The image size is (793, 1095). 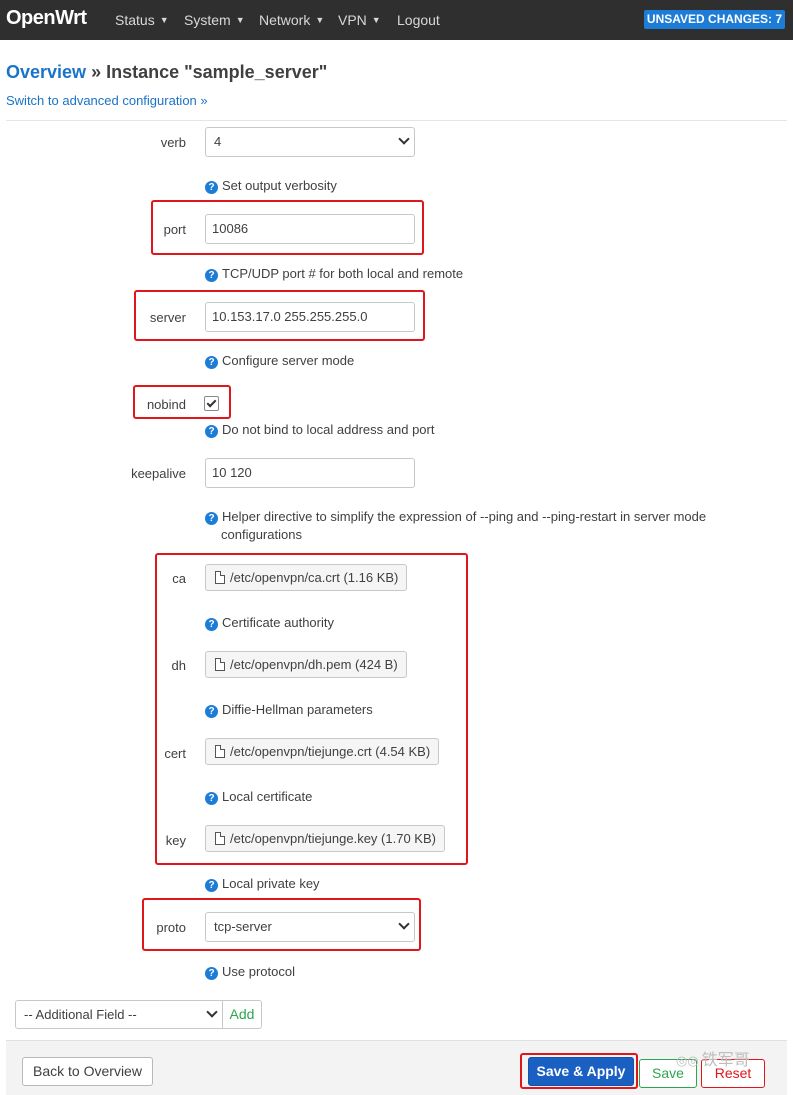 What do you see at coordinates (258, 797) in the screenshot?
I see `cert-help: ? Local certificate` at bounding box center [258, 797].